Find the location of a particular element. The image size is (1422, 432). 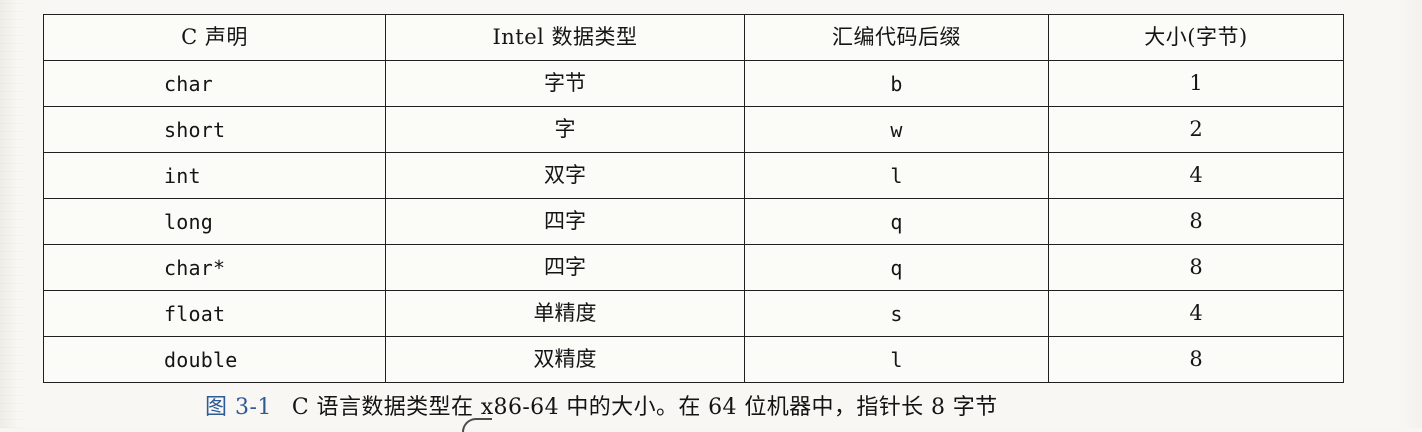

table-row: char 字节 b 1 is located at coordinates (693, 83).